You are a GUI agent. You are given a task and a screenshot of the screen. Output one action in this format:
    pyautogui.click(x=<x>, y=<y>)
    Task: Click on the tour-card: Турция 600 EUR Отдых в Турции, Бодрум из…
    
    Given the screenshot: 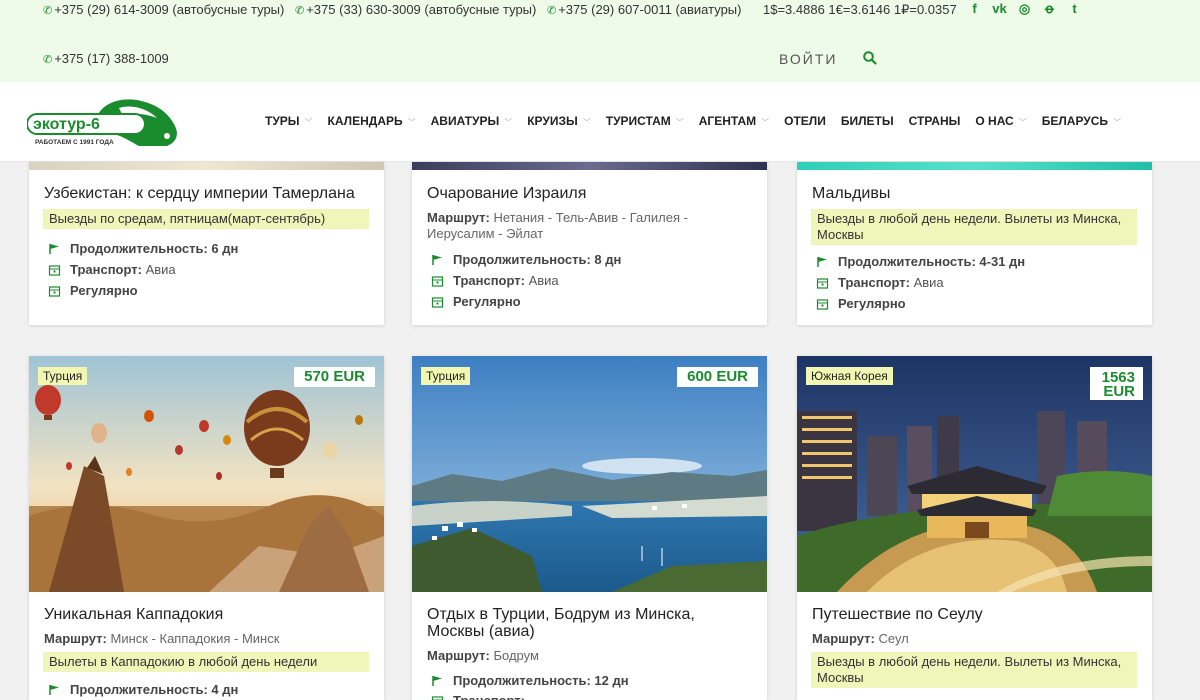 What is the action you would take?
    pyautogui.click(x=589, y=528)
    